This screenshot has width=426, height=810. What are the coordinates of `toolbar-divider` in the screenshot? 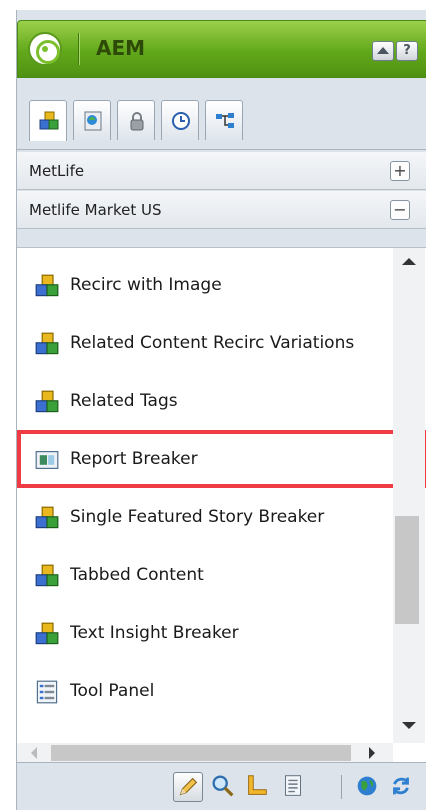 It's located at (341, 787).